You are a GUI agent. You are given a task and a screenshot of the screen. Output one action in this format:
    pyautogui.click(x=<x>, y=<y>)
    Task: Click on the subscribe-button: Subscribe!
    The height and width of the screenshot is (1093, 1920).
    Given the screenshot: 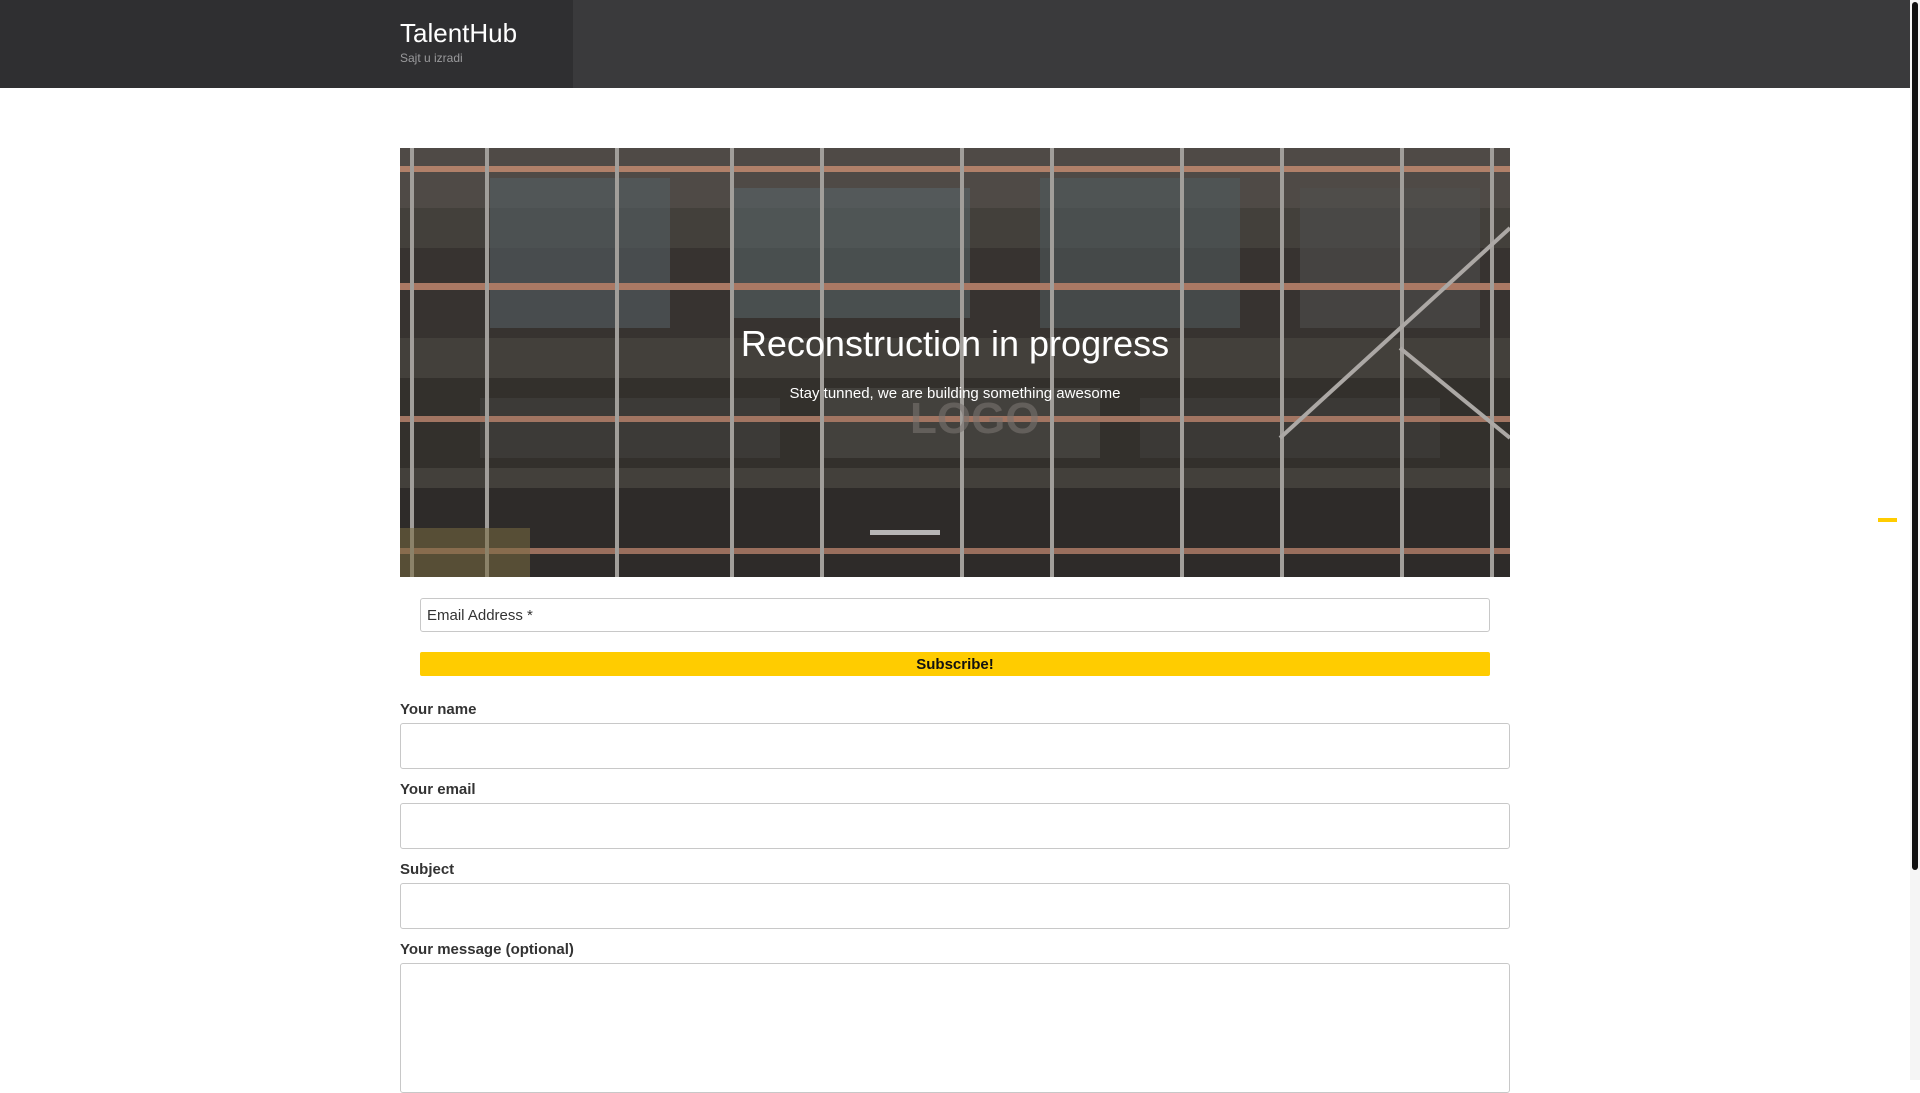 What is the action you would take?
    pyautogui.click(x=955, y=664)
    